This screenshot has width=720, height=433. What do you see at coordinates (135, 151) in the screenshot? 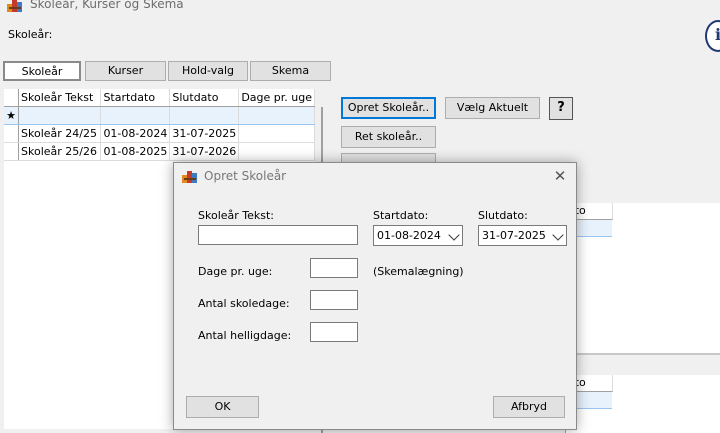
I see `table-cell: 01-08-2025` at bounding box center [135, 151].